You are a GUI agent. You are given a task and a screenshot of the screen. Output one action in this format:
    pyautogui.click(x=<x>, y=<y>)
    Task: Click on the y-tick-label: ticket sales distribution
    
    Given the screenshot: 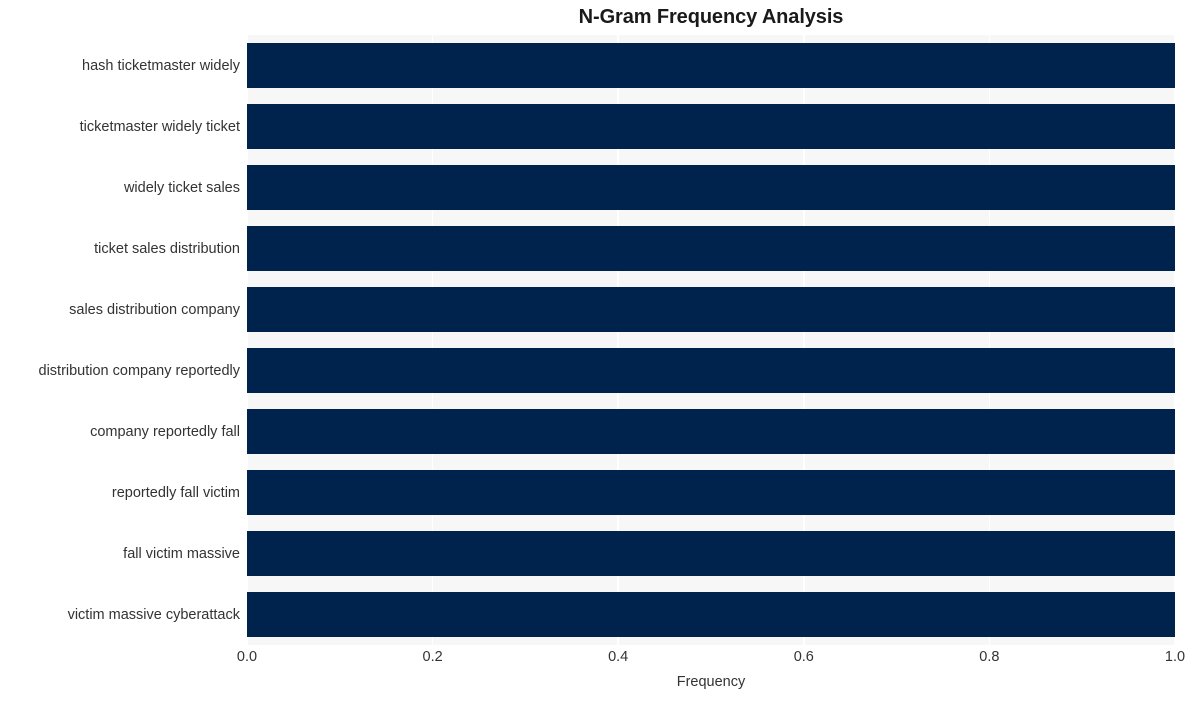 What is the action you would take?
    pyautogui.click(x=167, y=248)
    